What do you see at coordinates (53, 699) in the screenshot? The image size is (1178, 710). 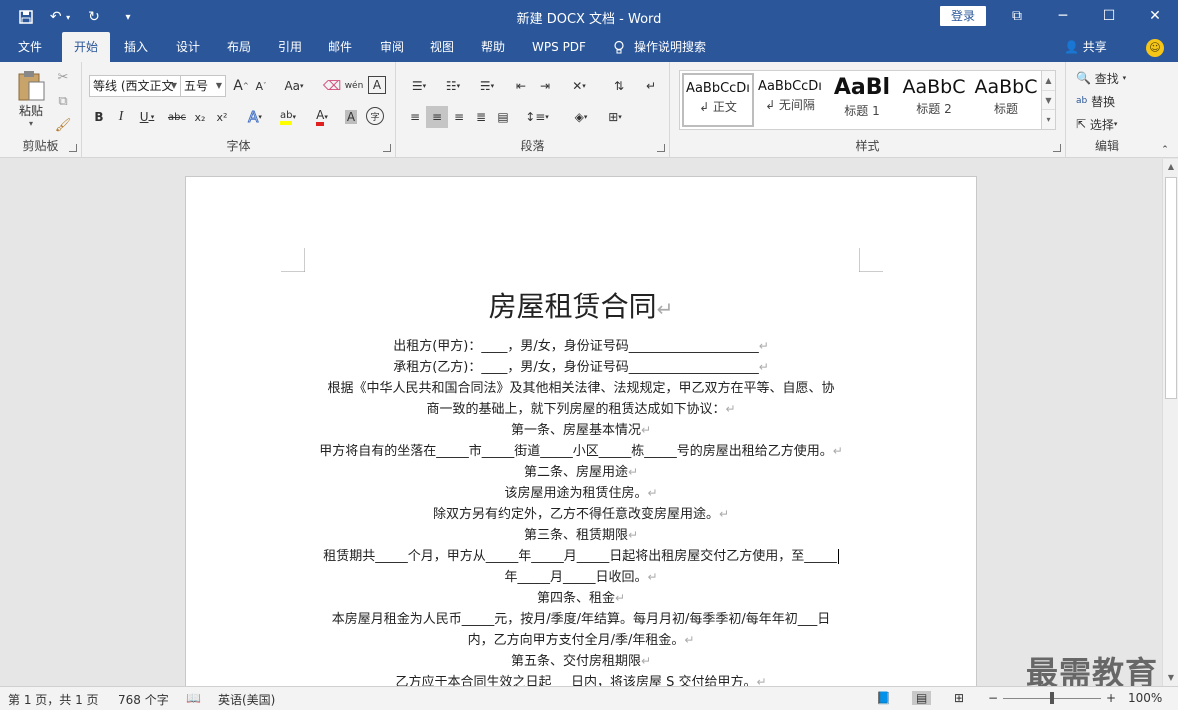 I see `page-count: 第 1 页，共 1 页` at bounding box center [53, 699].